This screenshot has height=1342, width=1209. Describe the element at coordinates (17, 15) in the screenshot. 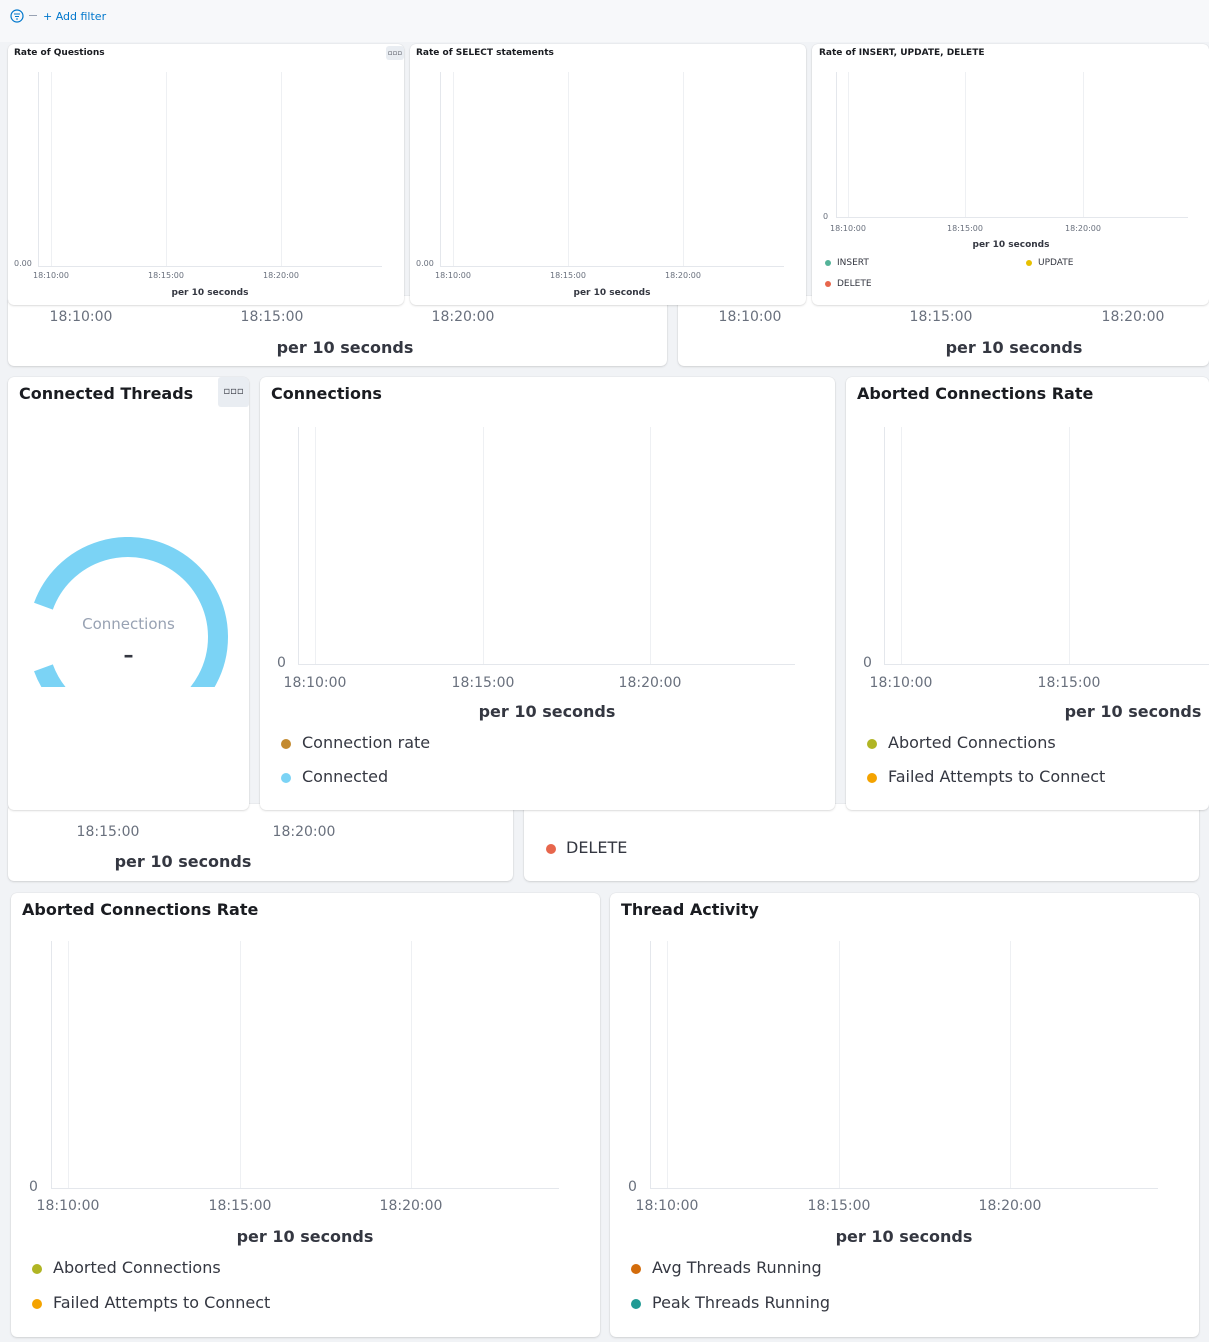

I see `filter-icon` at that location.